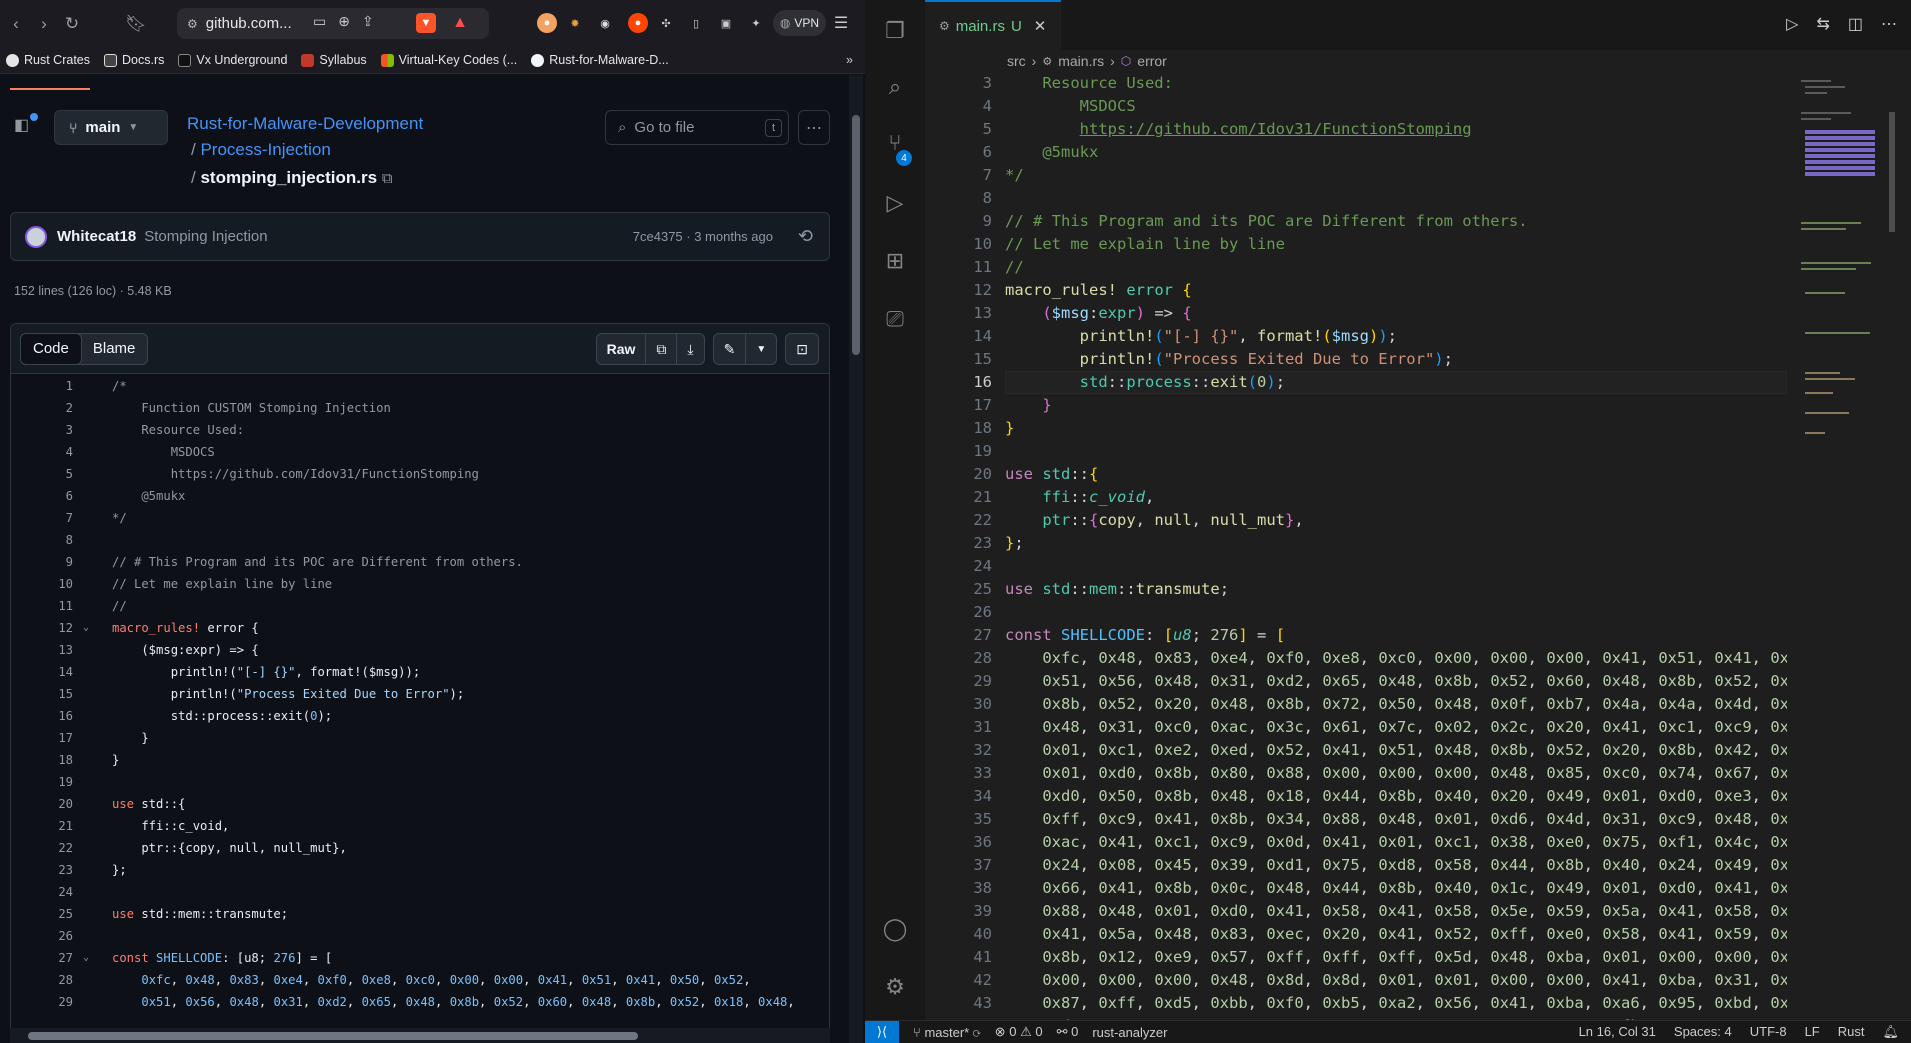 The height and width of the screenshot is (1043, 1911). I want to click on ports-status: ⚯ 0, so click(1068, 1032).